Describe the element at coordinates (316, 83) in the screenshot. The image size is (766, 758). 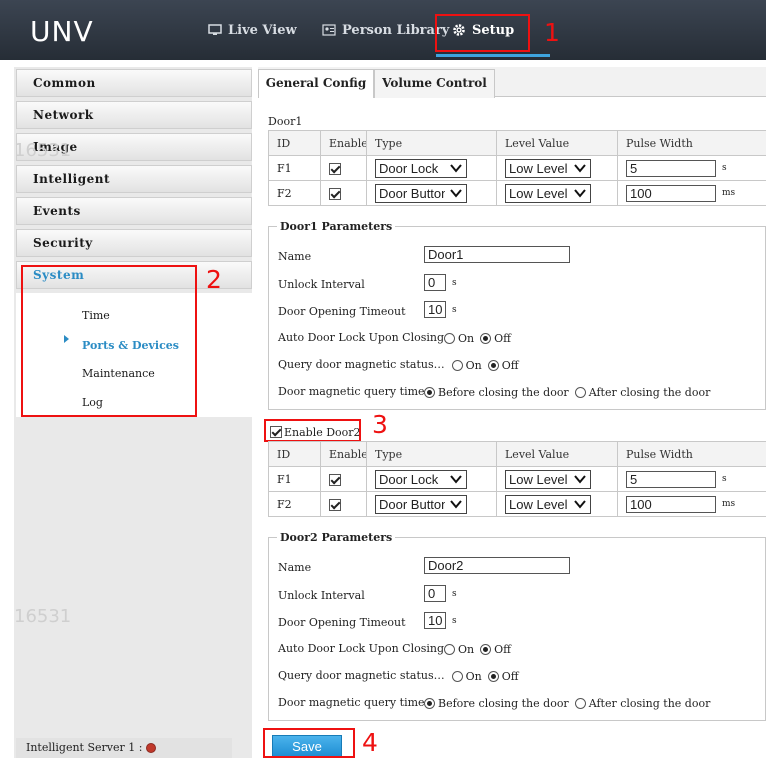
I see `tab-general-config: General Config` at that location.